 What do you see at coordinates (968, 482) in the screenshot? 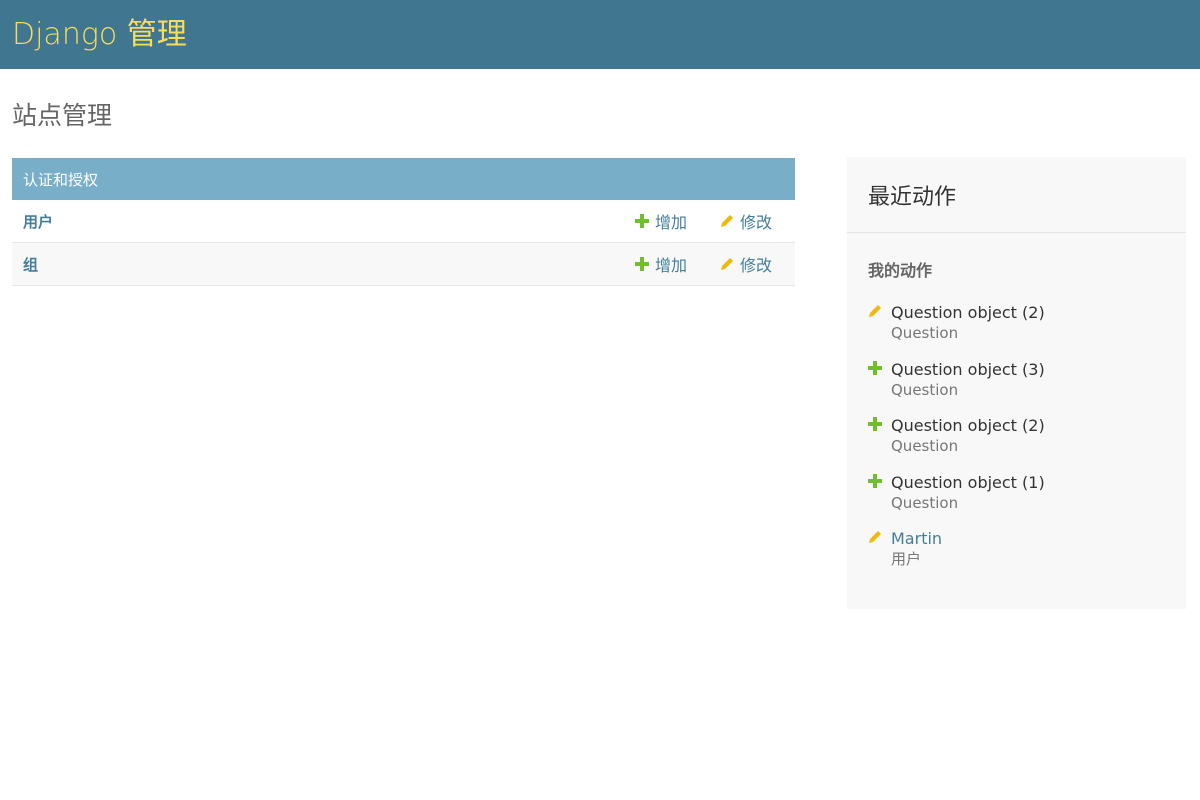
I see `action-object: Question object (1)` at bounding box center [968, 482].